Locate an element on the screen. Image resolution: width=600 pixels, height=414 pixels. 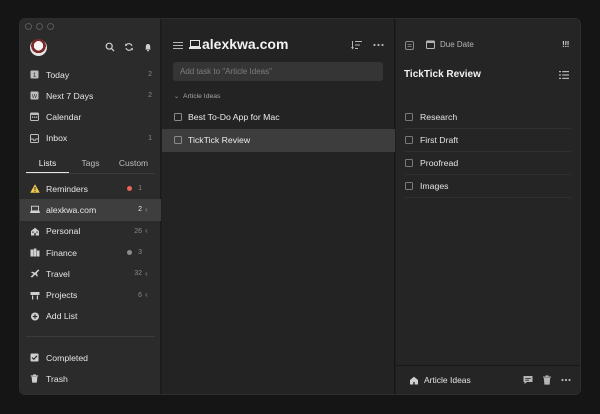
move-to-list-button: Article Ideas is located at coordinates (440, 380).